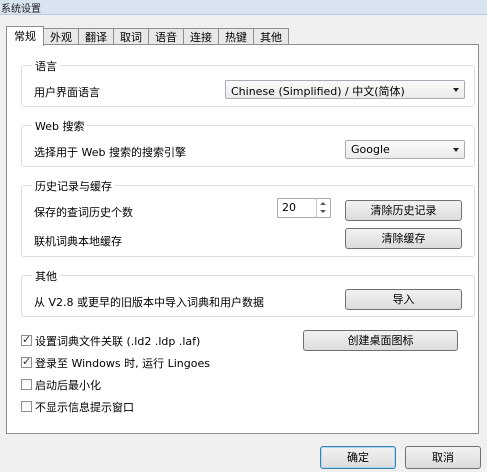 The height and width of the screenshot is (472, 487). I want to click on import-label: 从 V2.8 或更早的旧版本中导入词典和用户数据, so click(149, 302).